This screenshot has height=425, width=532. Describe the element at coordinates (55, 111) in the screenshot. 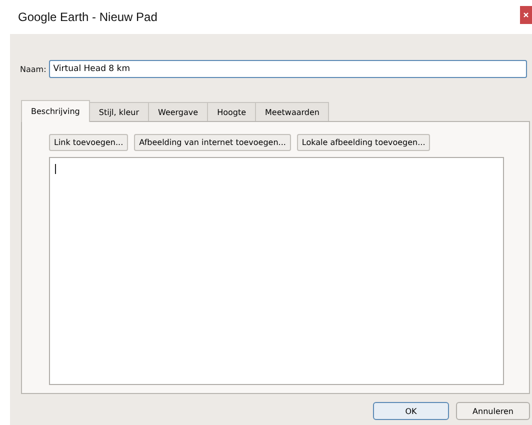

I see `tab: Beschrijving` at that location.